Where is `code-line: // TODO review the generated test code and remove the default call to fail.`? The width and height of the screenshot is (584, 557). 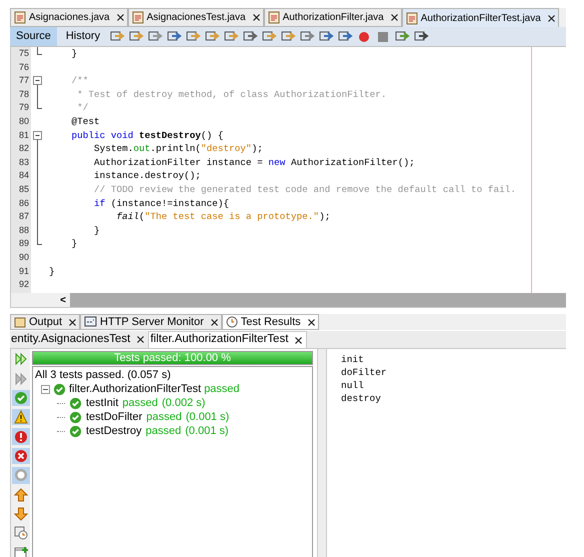 code-line: // TODO review the generated test code and remove the default call to fail. is located at coordinates (305, 189).